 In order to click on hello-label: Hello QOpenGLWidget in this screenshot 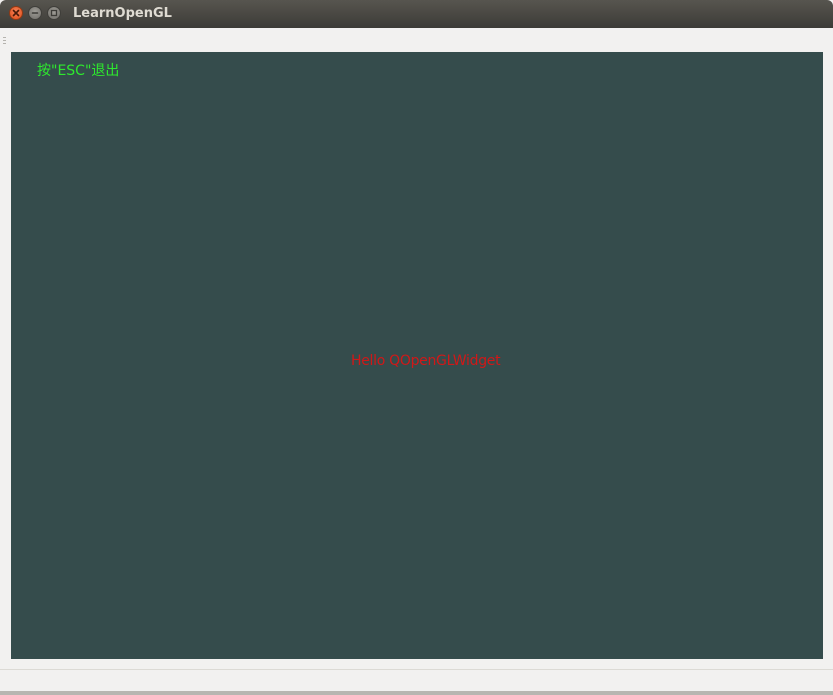, I will do `click(426, 361)`.